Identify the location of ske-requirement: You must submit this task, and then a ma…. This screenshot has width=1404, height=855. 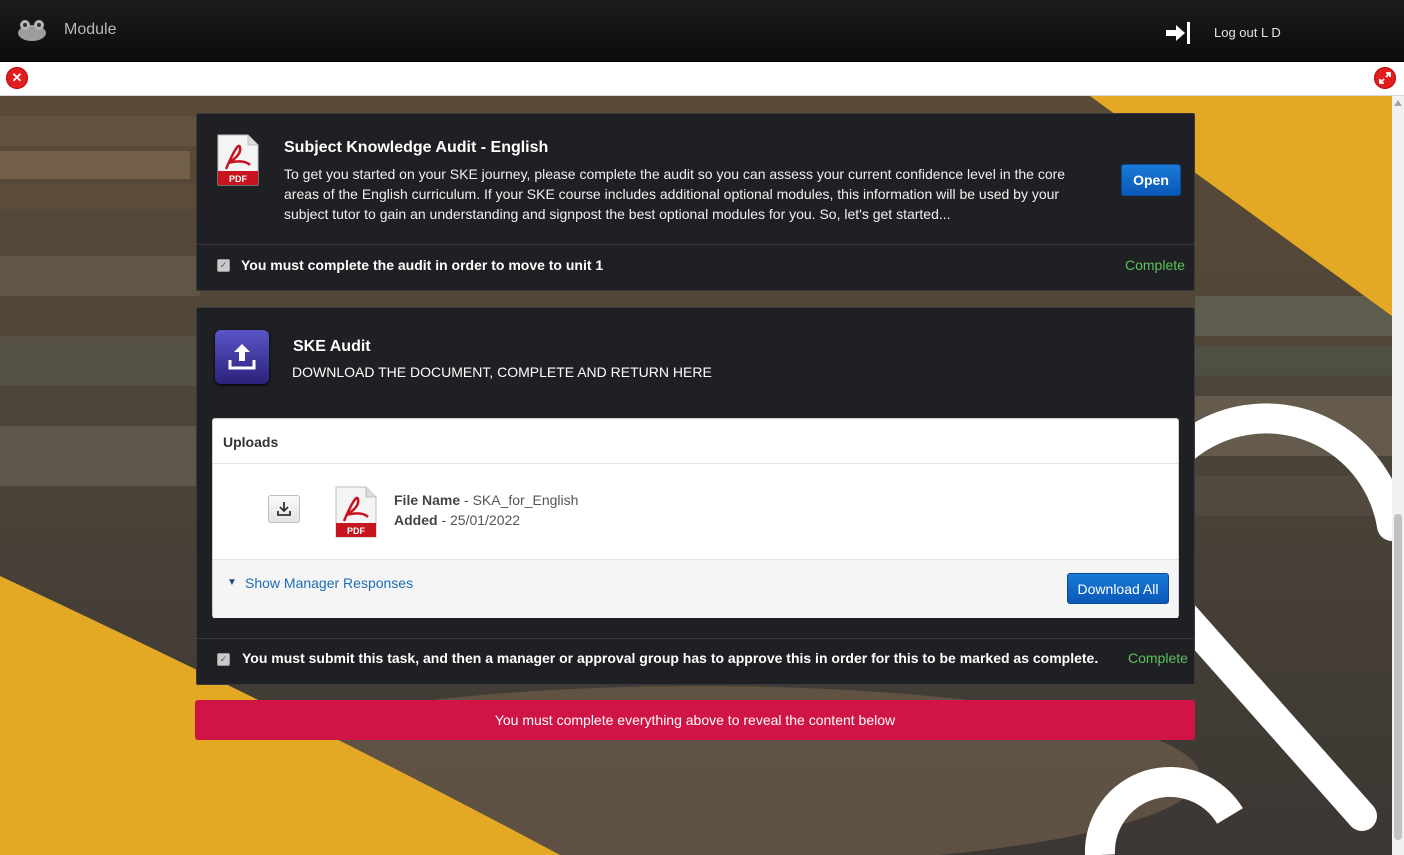
(670, 658).